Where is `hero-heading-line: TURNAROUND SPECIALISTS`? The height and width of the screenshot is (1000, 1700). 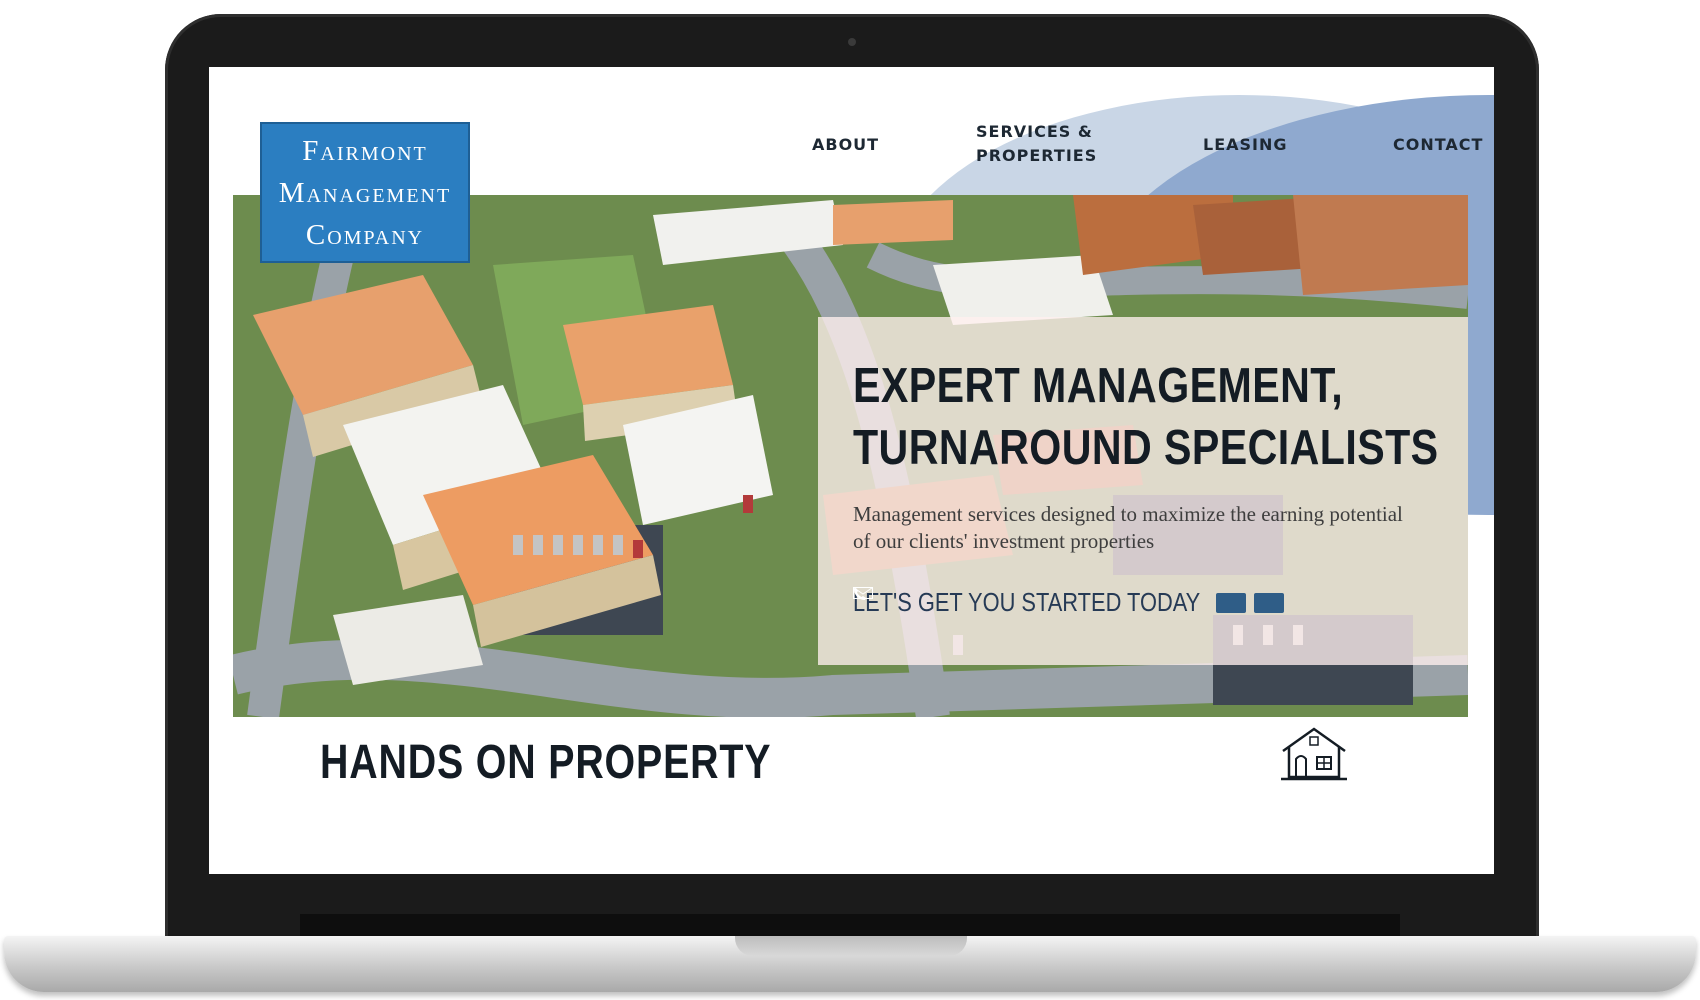 hero-heading-line: TURNAROUND SPECIALISTS is located at coordinates (1146, 448).